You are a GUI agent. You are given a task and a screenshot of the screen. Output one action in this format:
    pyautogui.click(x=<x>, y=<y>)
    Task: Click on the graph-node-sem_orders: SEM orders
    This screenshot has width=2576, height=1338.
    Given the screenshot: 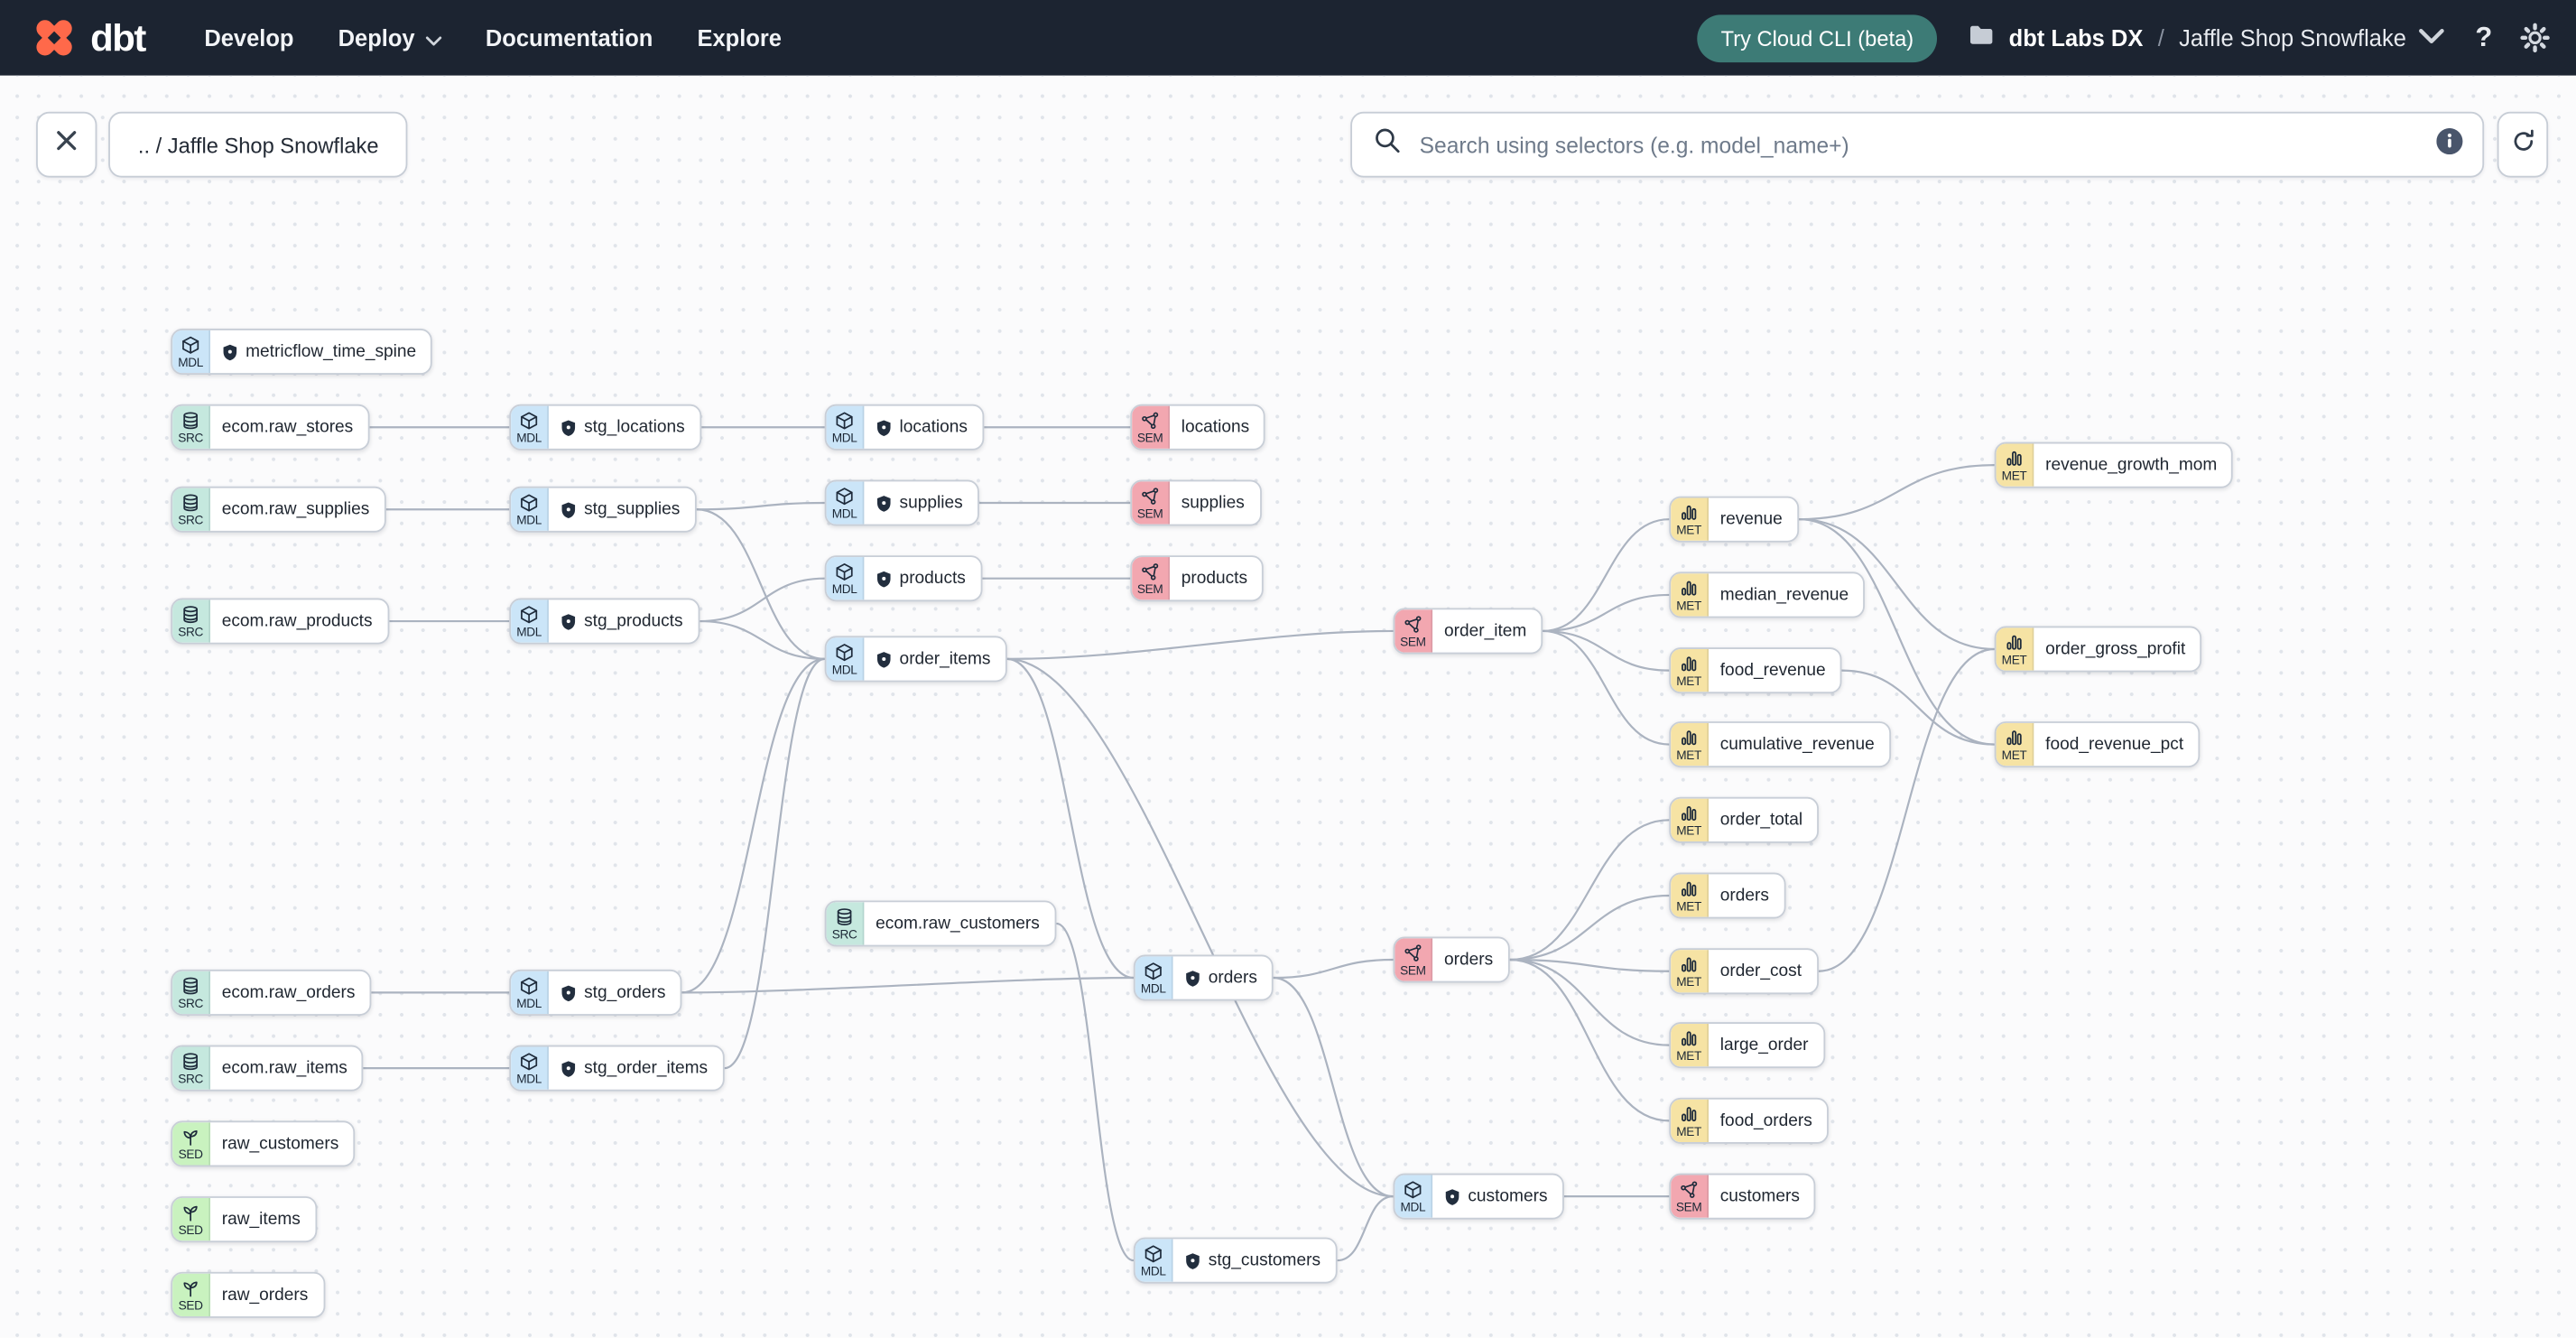 What is the action you would take?
    pyautogui.click(x=1451, y=960)
    